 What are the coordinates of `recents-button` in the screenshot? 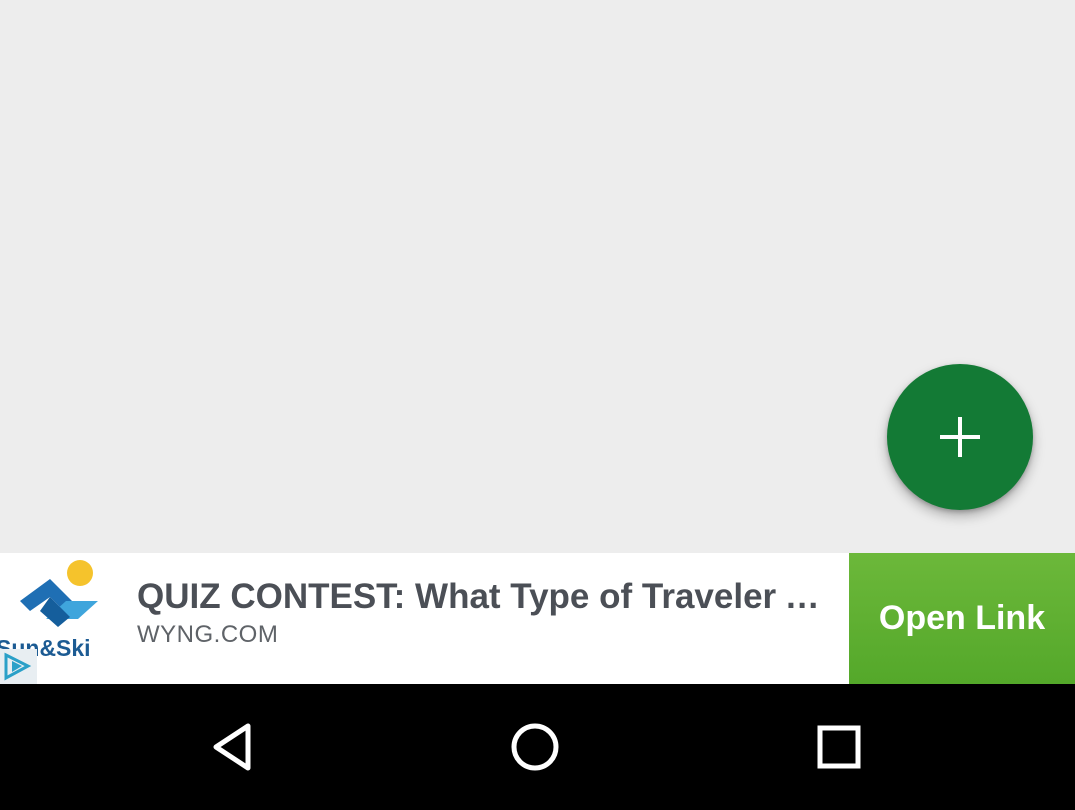 It's located at (839, 747).